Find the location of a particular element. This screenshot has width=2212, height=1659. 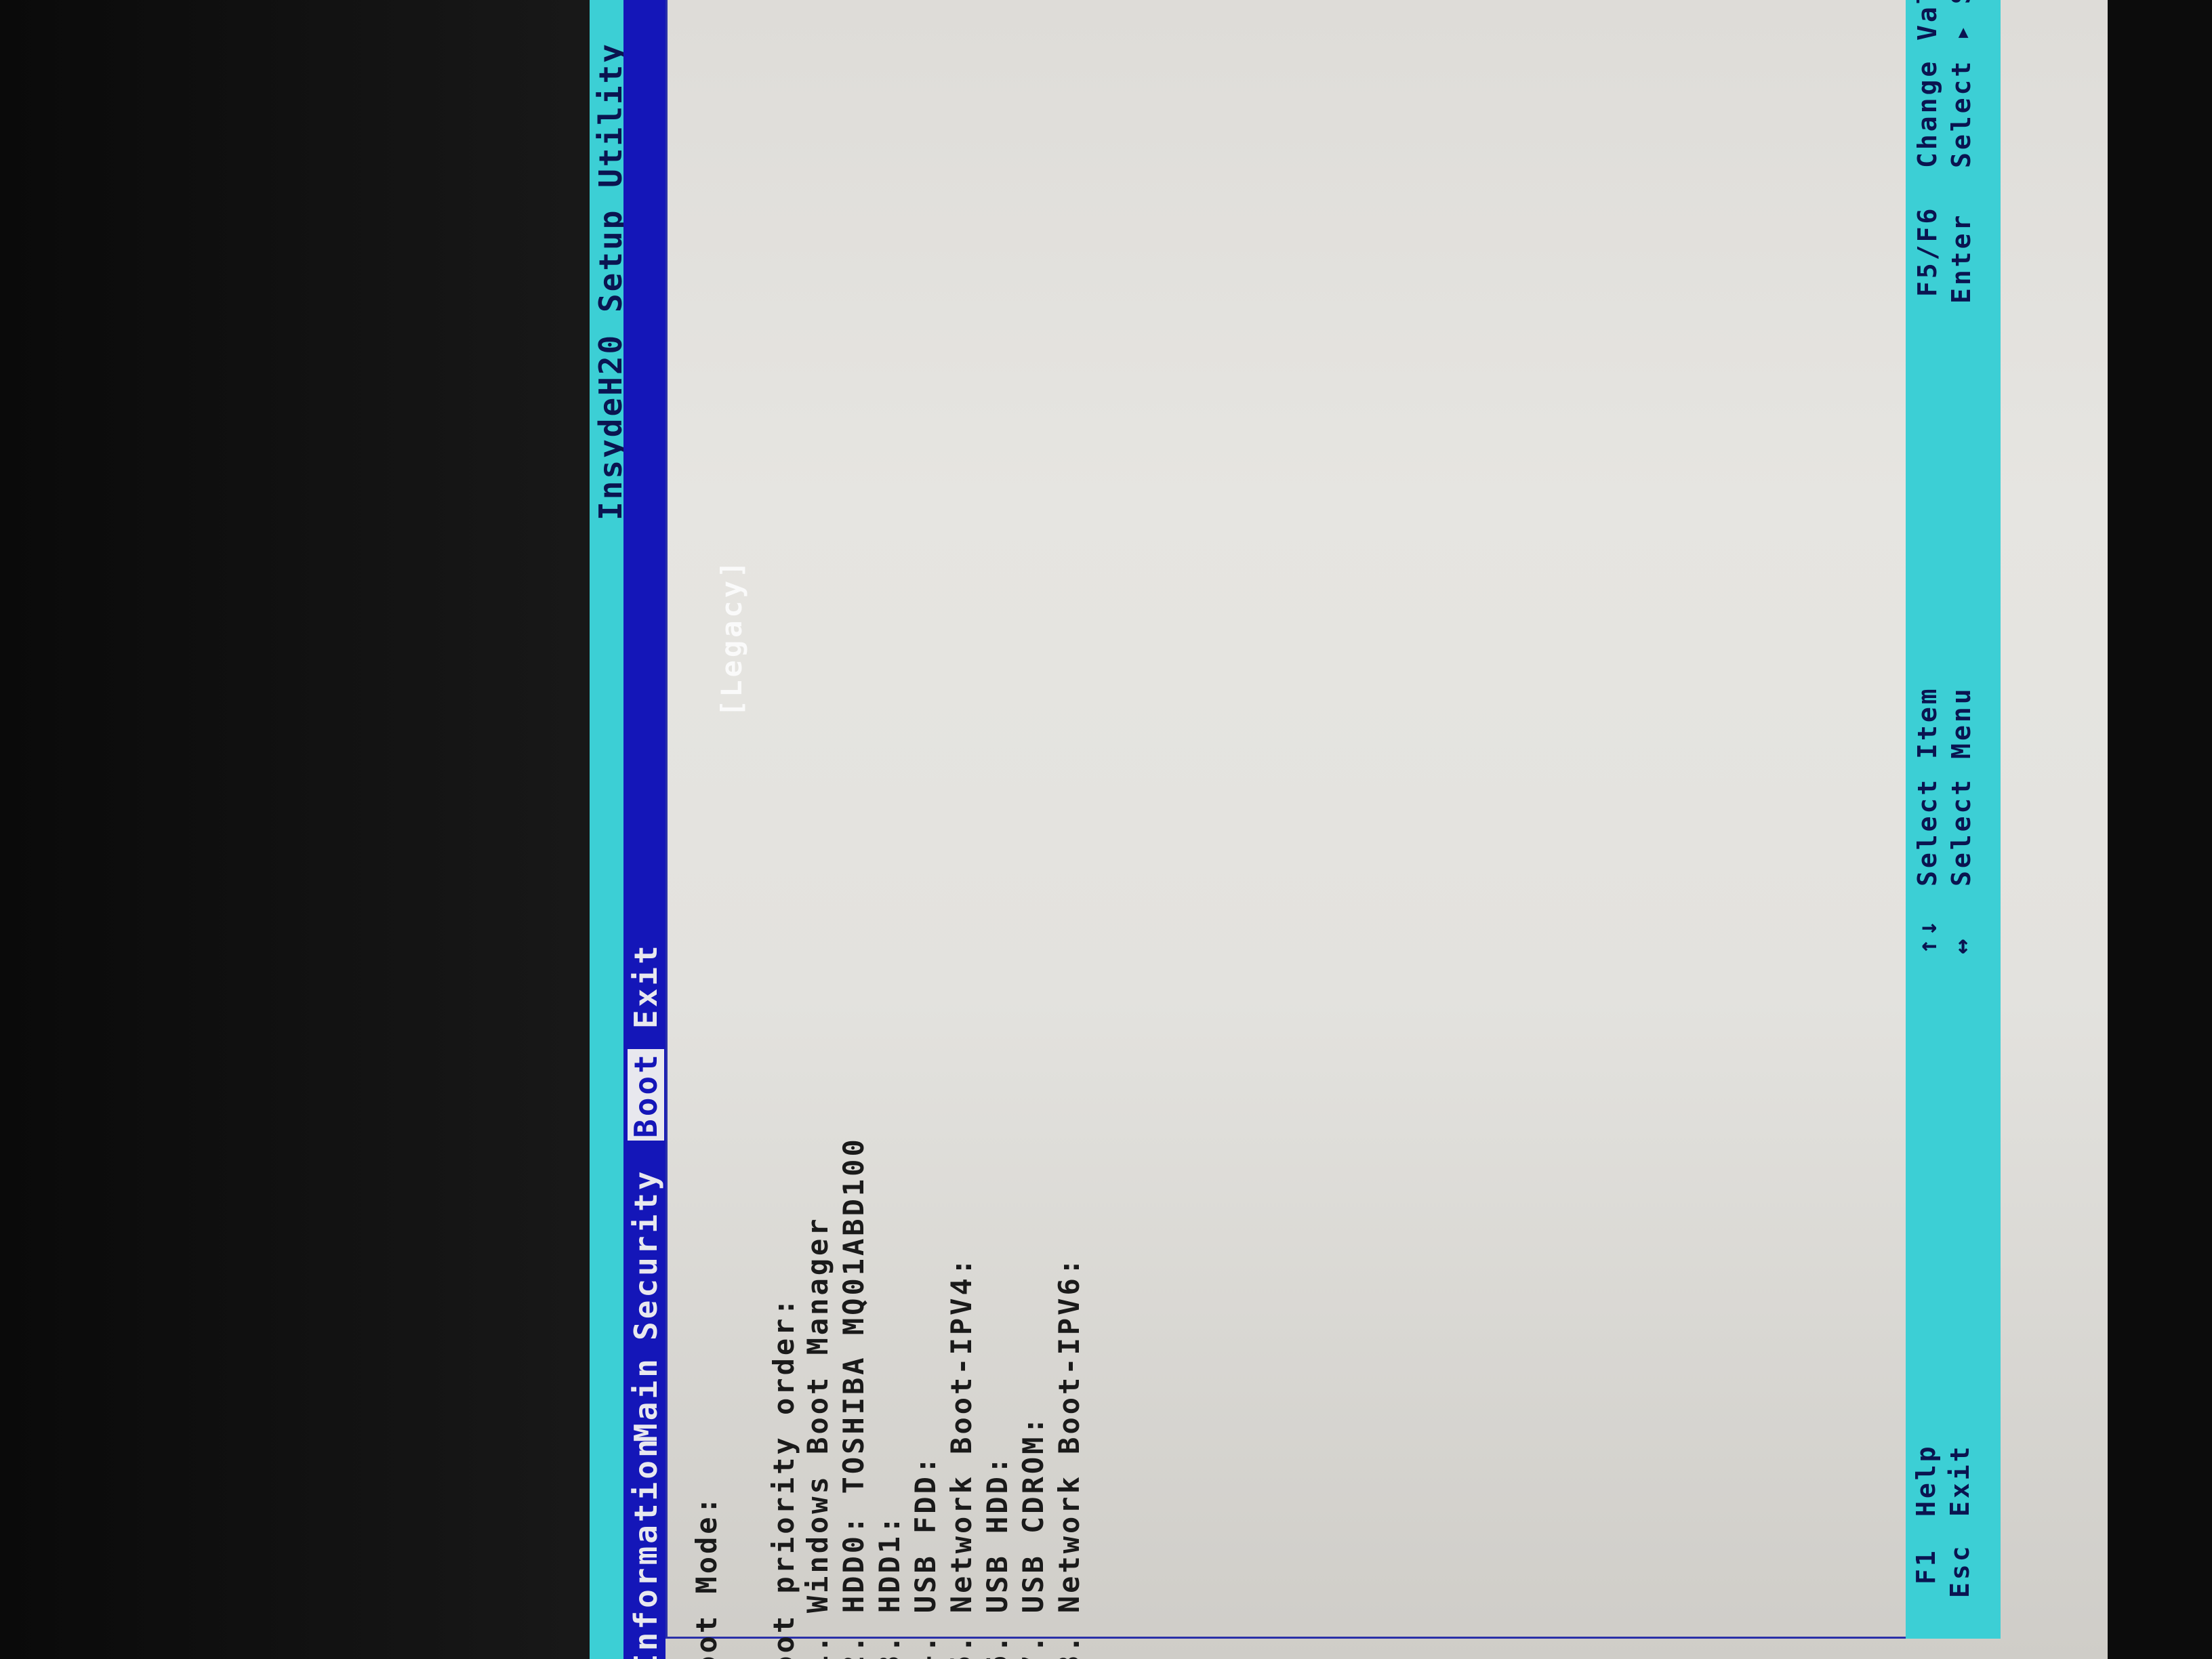

boot-entry-label: Windows Boot Manager is located at coordinates (817, 1415).